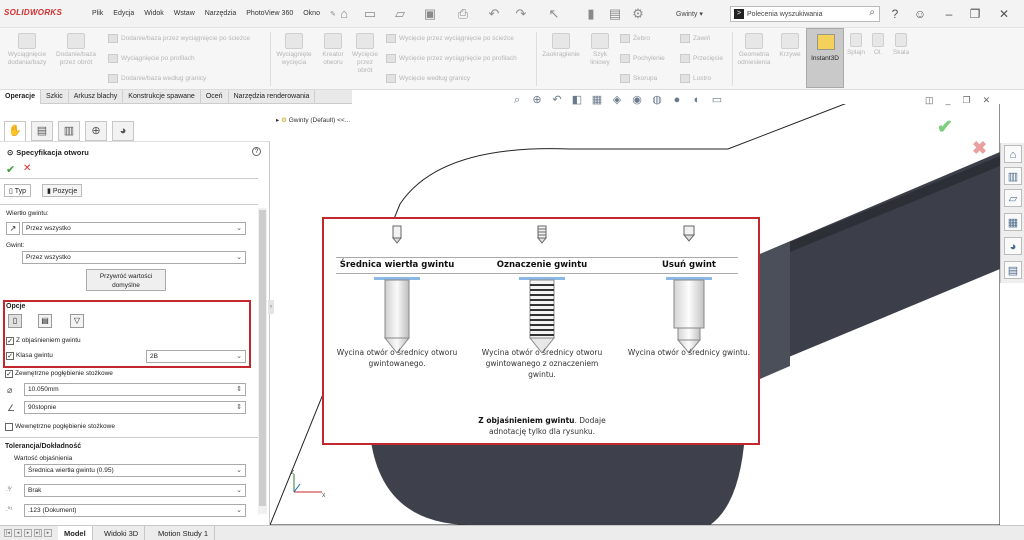 Image resolution: width=1024 pixels, height=540 pixels. I want to click on expand-arrow-icon: ▸, so click(277, 120).